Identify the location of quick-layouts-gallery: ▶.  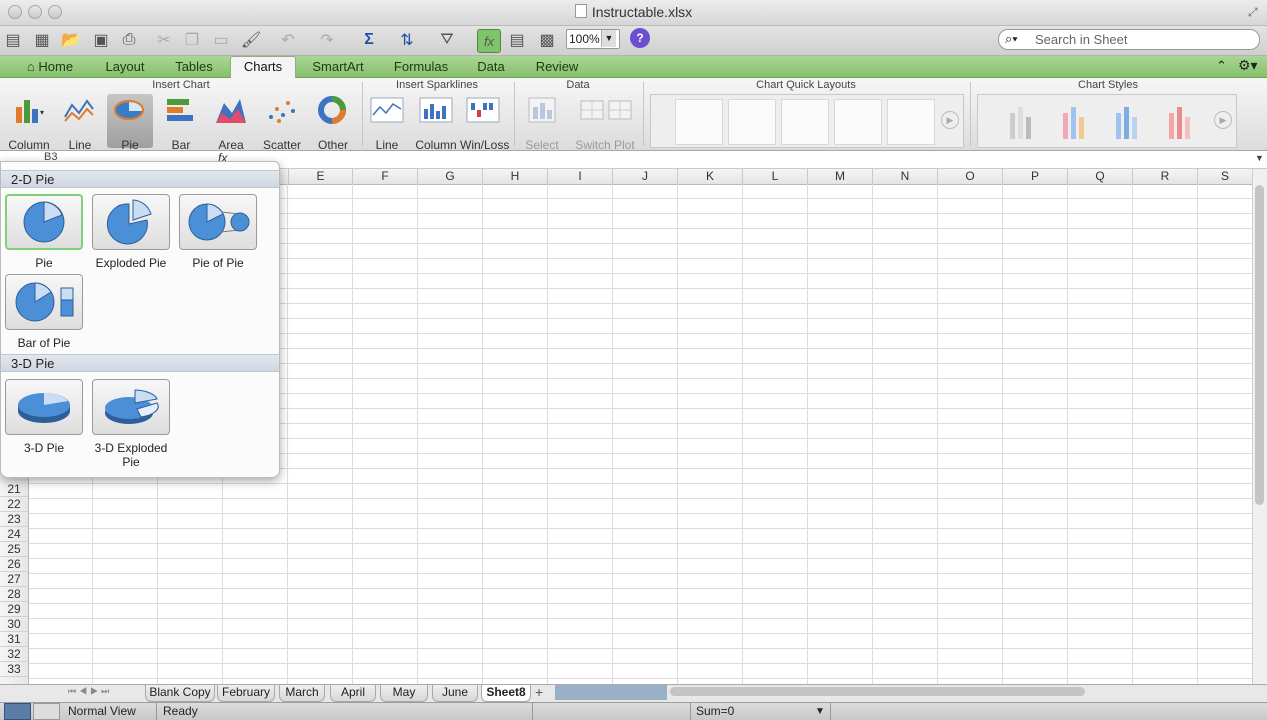
(807, 121).